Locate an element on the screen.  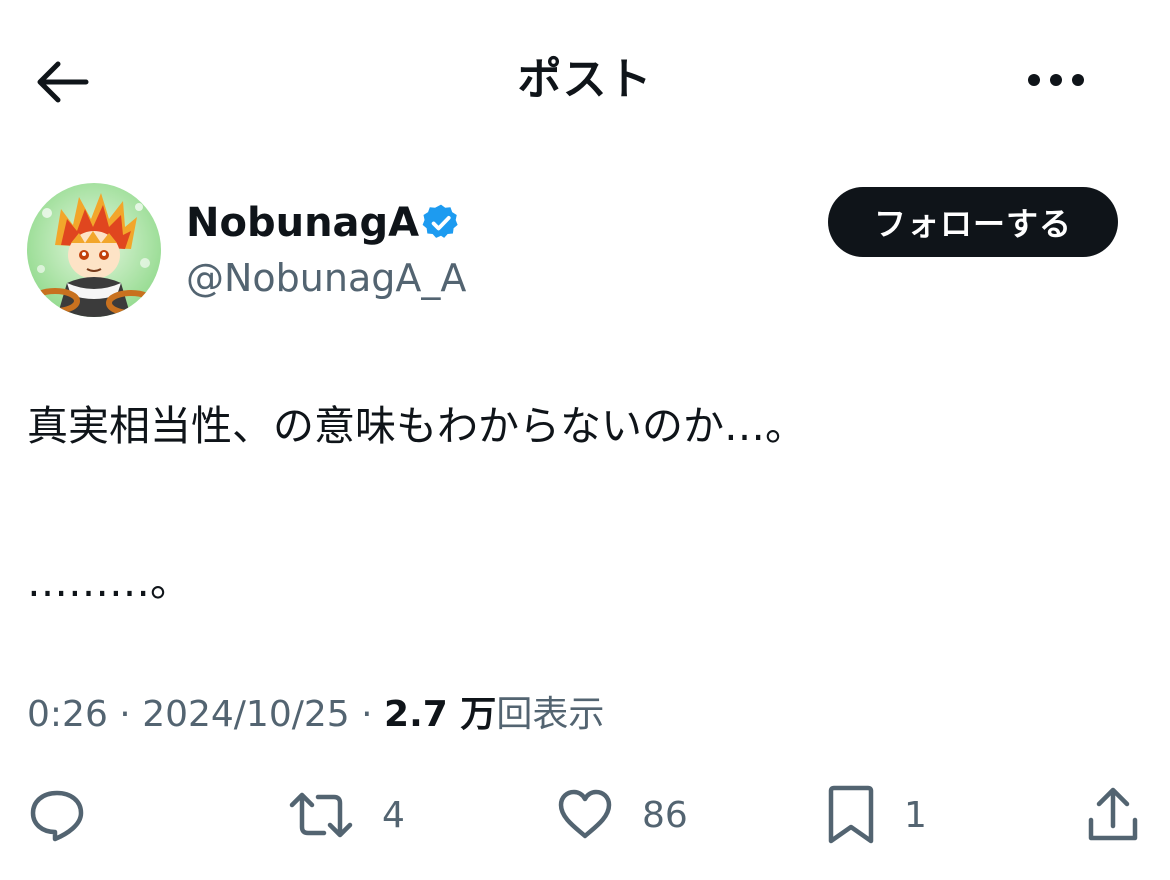
bookmark-icon is located at coordinates (851, 814).